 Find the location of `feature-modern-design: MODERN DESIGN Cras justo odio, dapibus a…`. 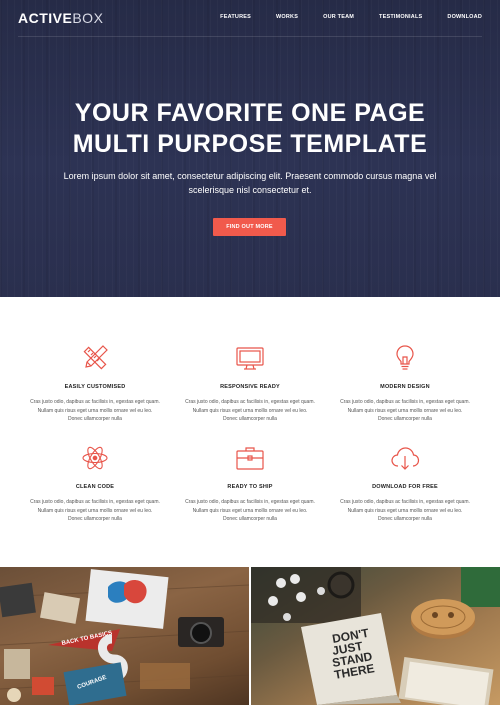

feature-modern-design: MODERN DESIGN Cras justo odio, dapibus a… is located at coordinates (405, 383).